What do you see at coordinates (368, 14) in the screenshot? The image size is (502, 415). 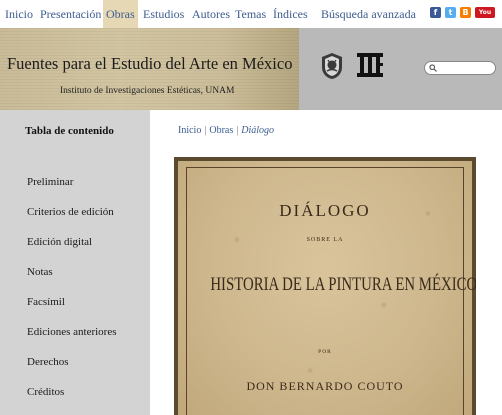 I see `nav-busqueda-avanzada: Búsqueda avanzada` at bounding box center [368, 14].